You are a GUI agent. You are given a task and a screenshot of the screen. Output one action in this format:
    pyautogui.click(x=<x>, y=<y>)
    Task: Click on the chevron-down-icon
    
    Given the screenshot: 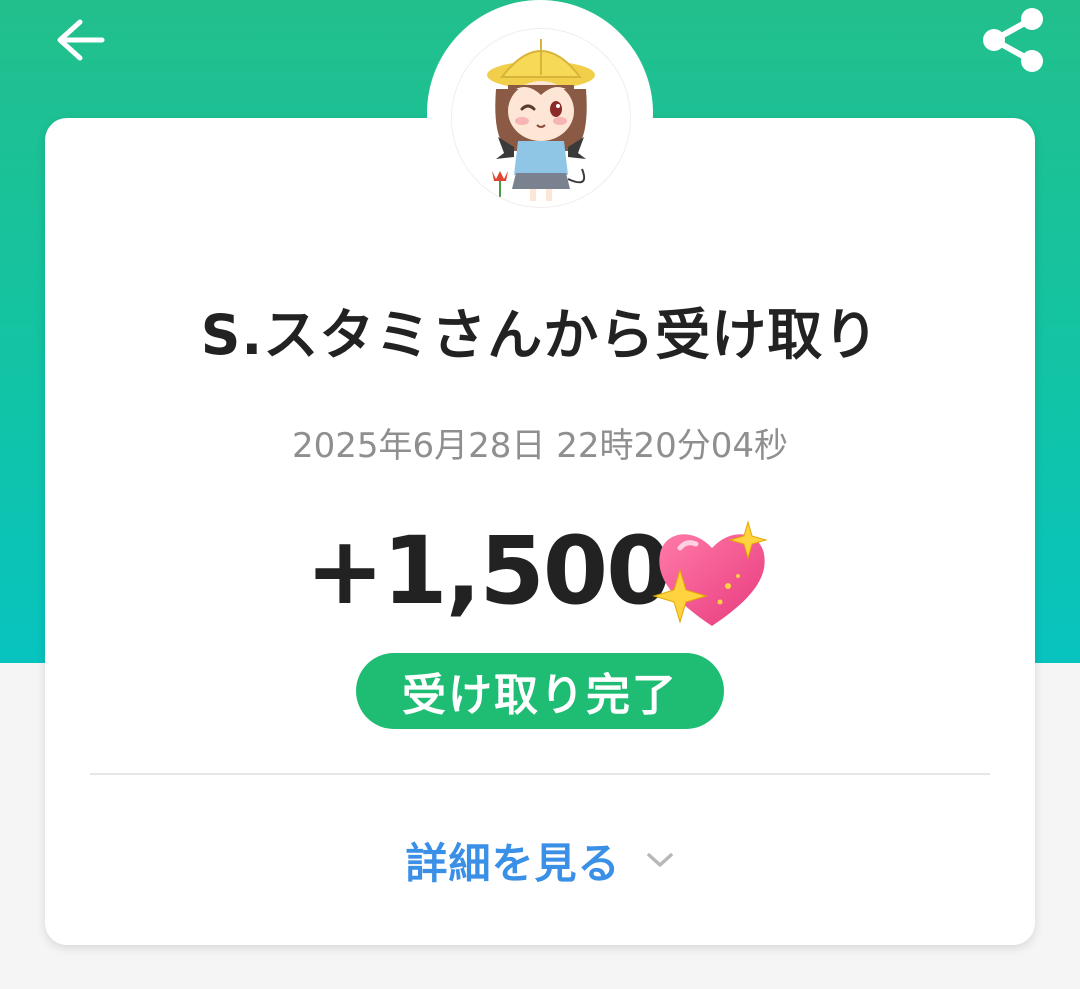 What is the action you would take?
    pyautogui.click(x=659, y=860)
    